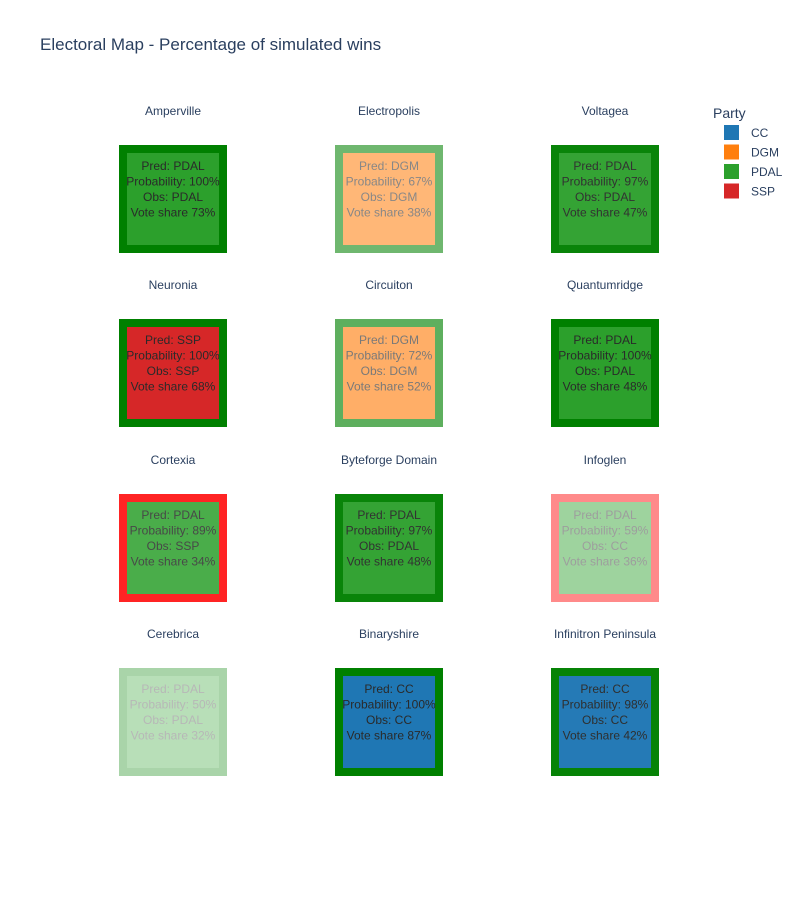 This screenshot has height=900, width=800. Describe the element at coordinates (389, 356) in the screenshot. I see `region-line: Probability: 72%` at that location.